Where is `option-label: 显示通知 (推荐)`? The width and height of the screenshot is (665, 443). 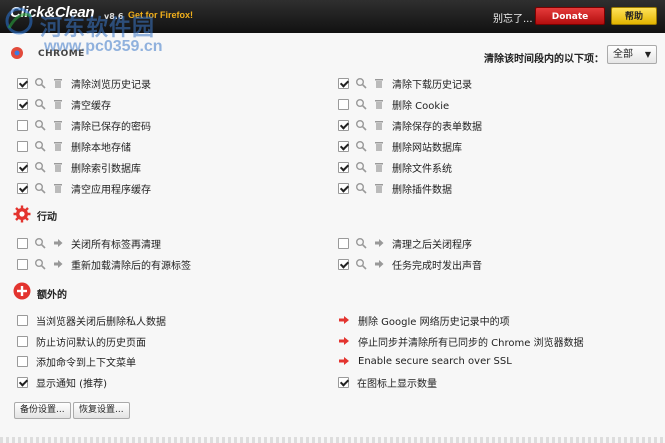
option-label: 显示通知 (推荐) is located at coordinates (71, 384).